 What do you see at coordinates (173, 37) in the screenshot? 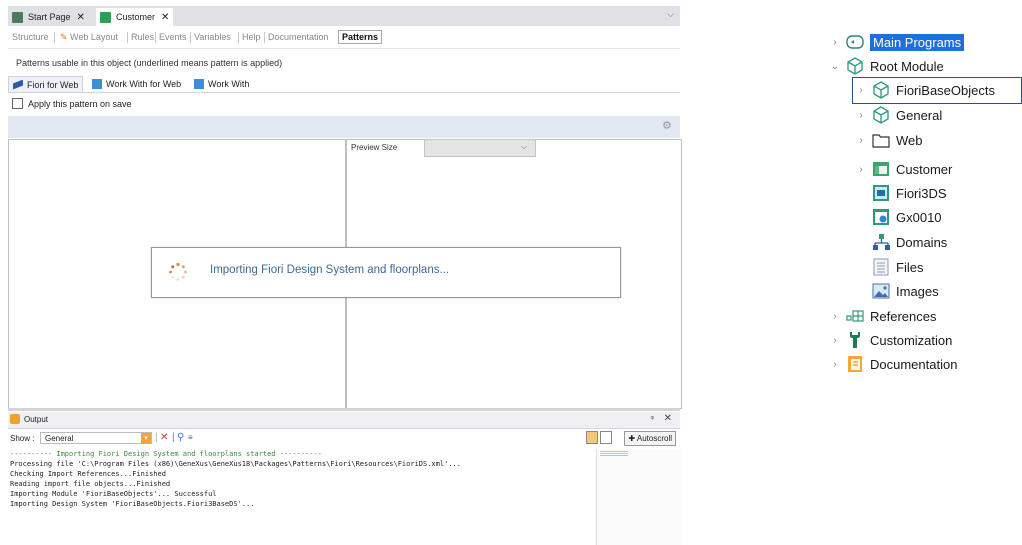
I see `tab-events: Events` at bounding box center [173, 37].